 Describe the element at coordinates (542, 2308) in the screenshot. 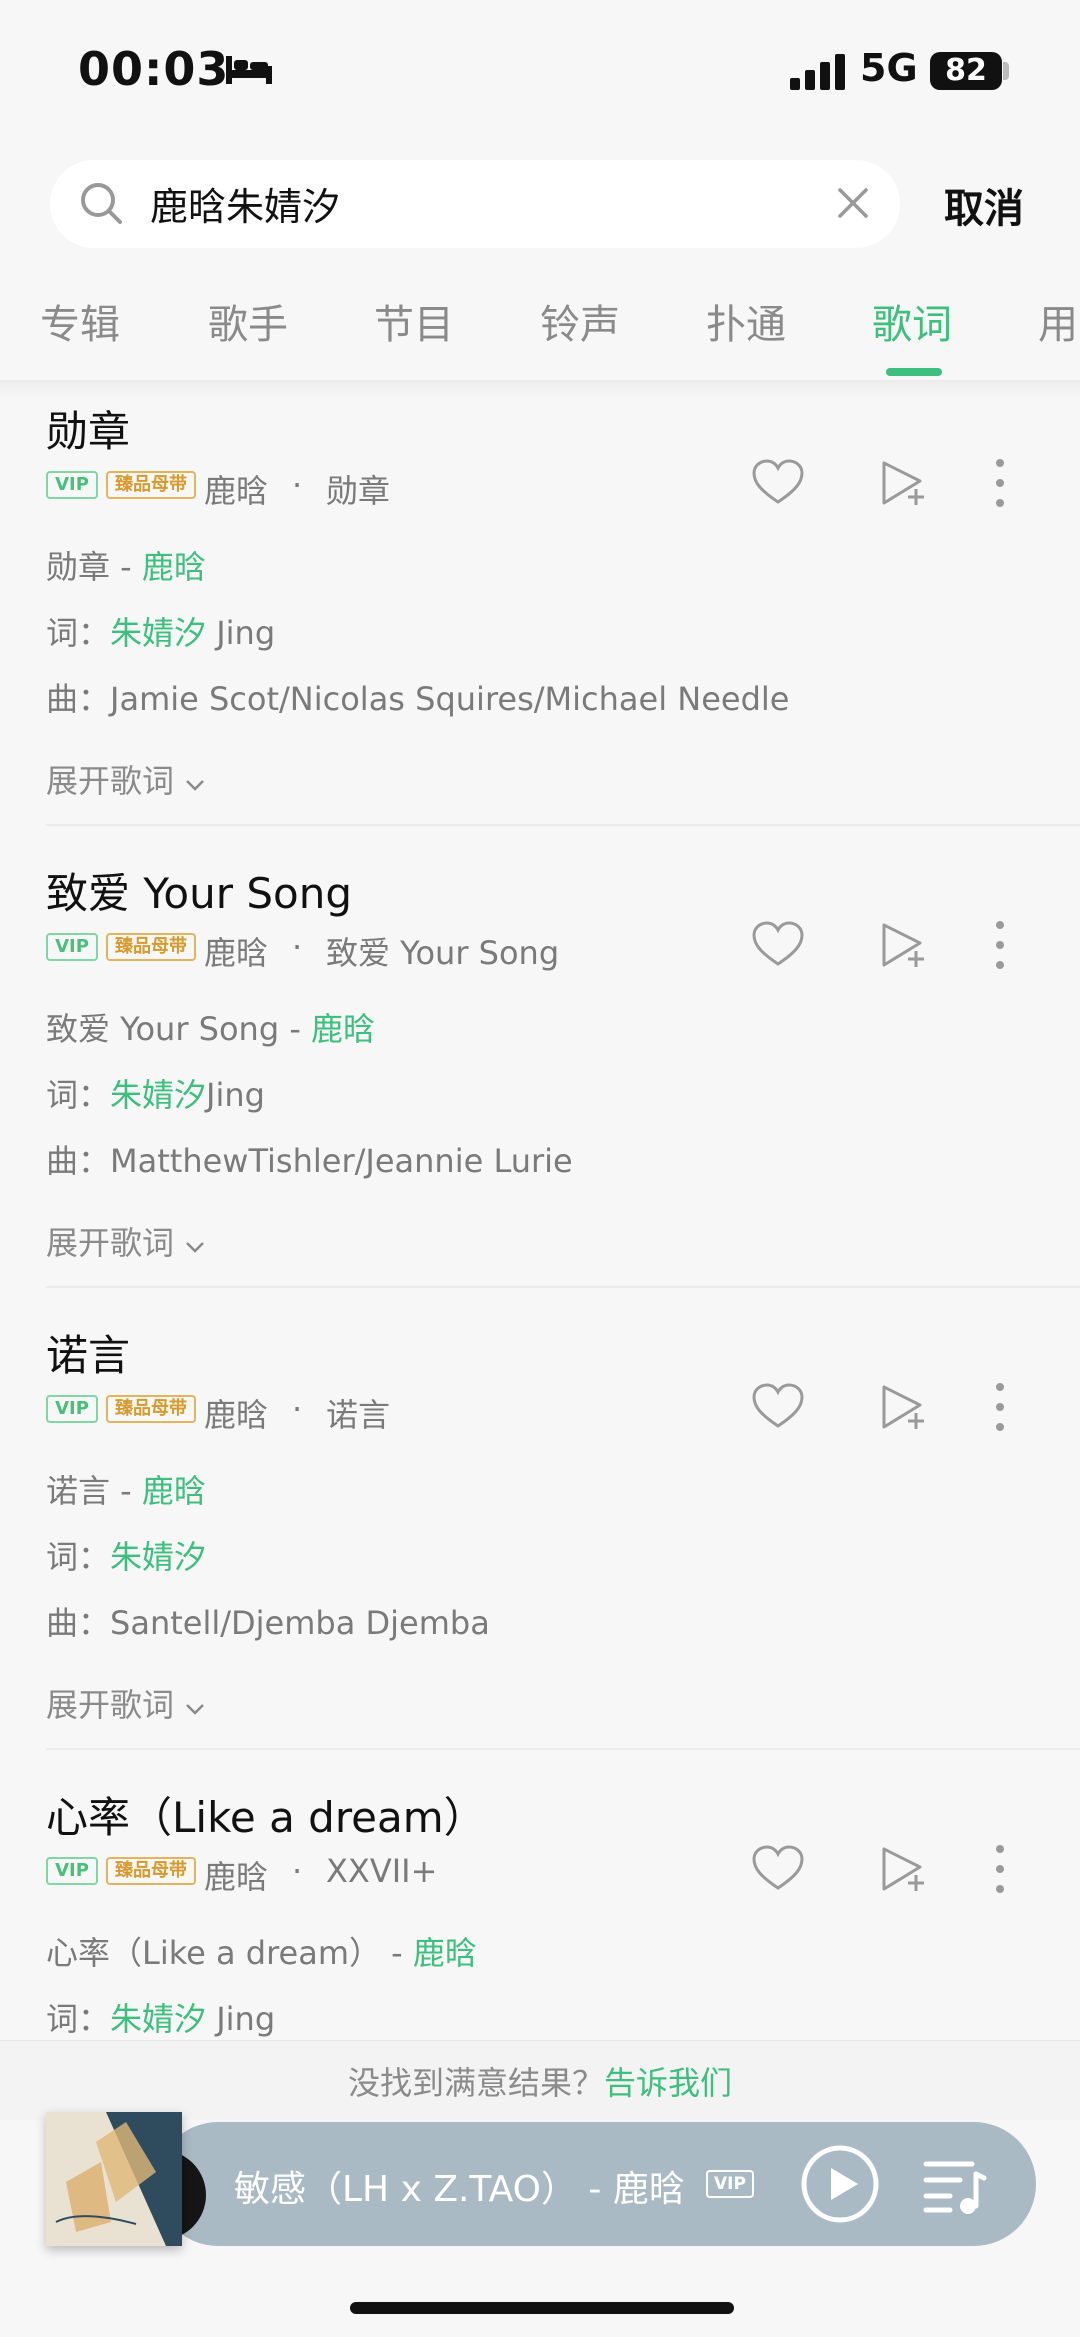

I see `home-indicator` at that location.